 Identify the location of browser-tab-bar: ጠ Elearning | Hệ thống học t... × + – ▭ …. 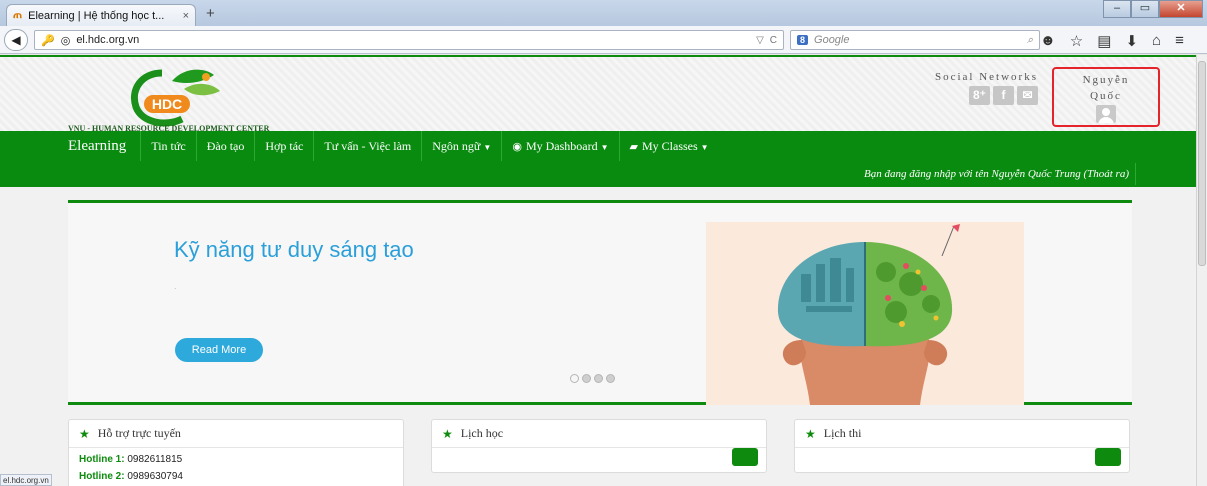
(603, 13).